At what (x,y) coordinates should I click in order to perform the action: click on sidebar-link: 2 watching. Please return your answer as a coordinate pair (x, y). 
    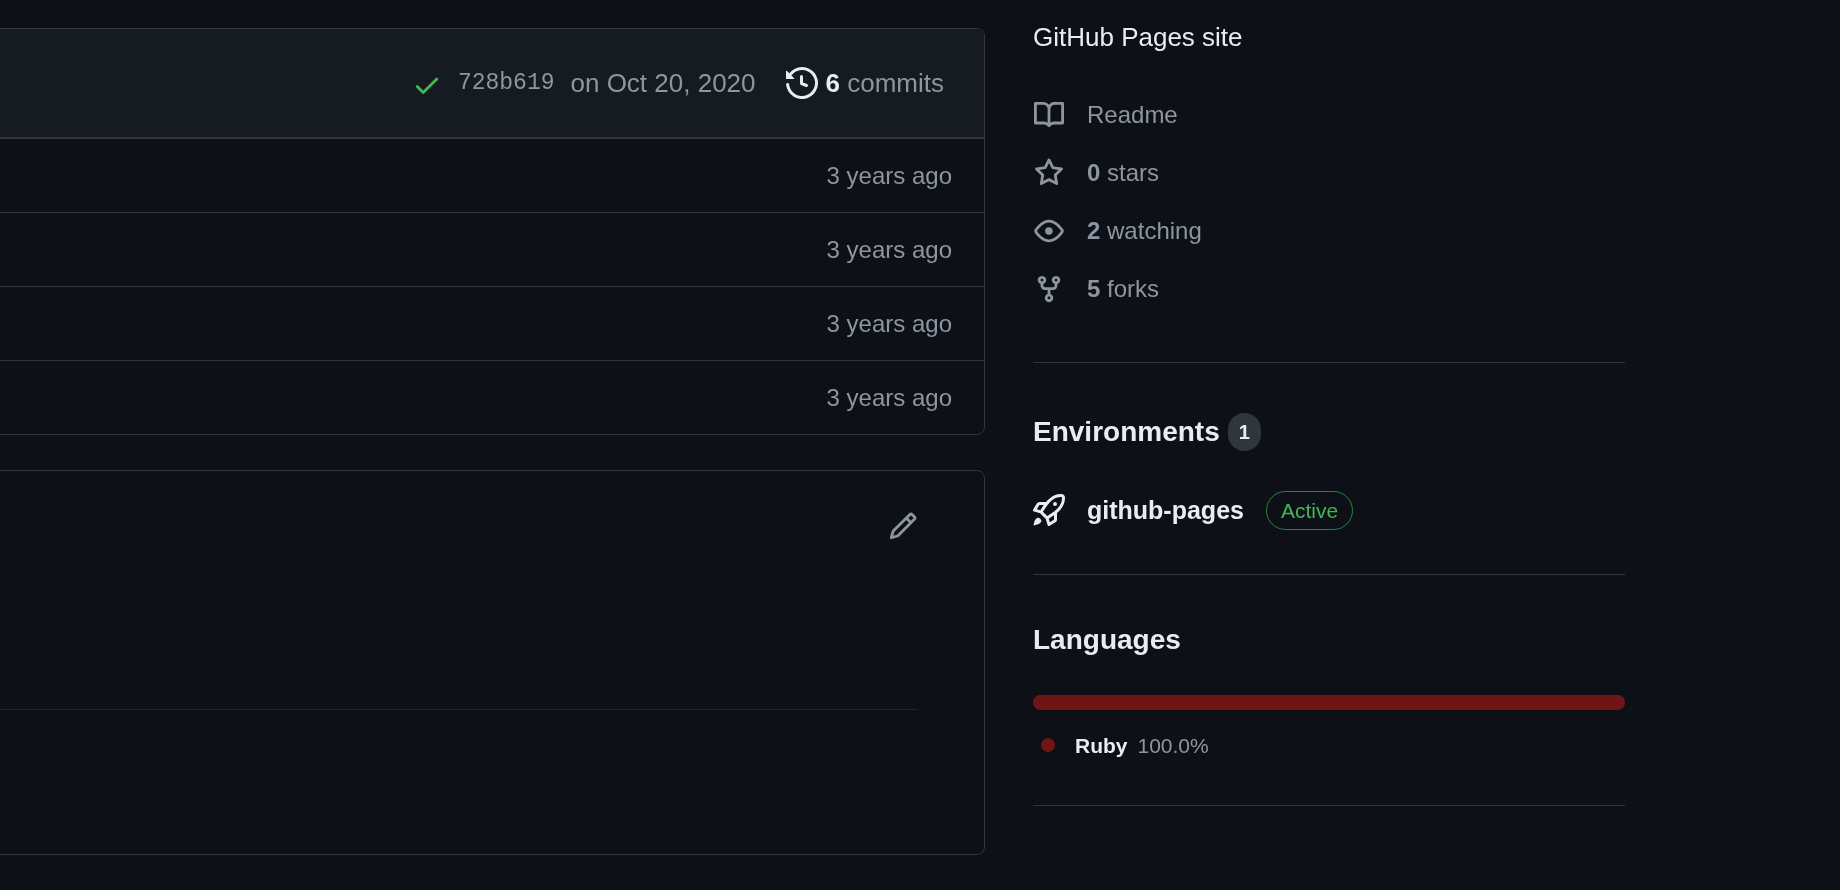
    Looking at the image, I should click on (1329, 230).